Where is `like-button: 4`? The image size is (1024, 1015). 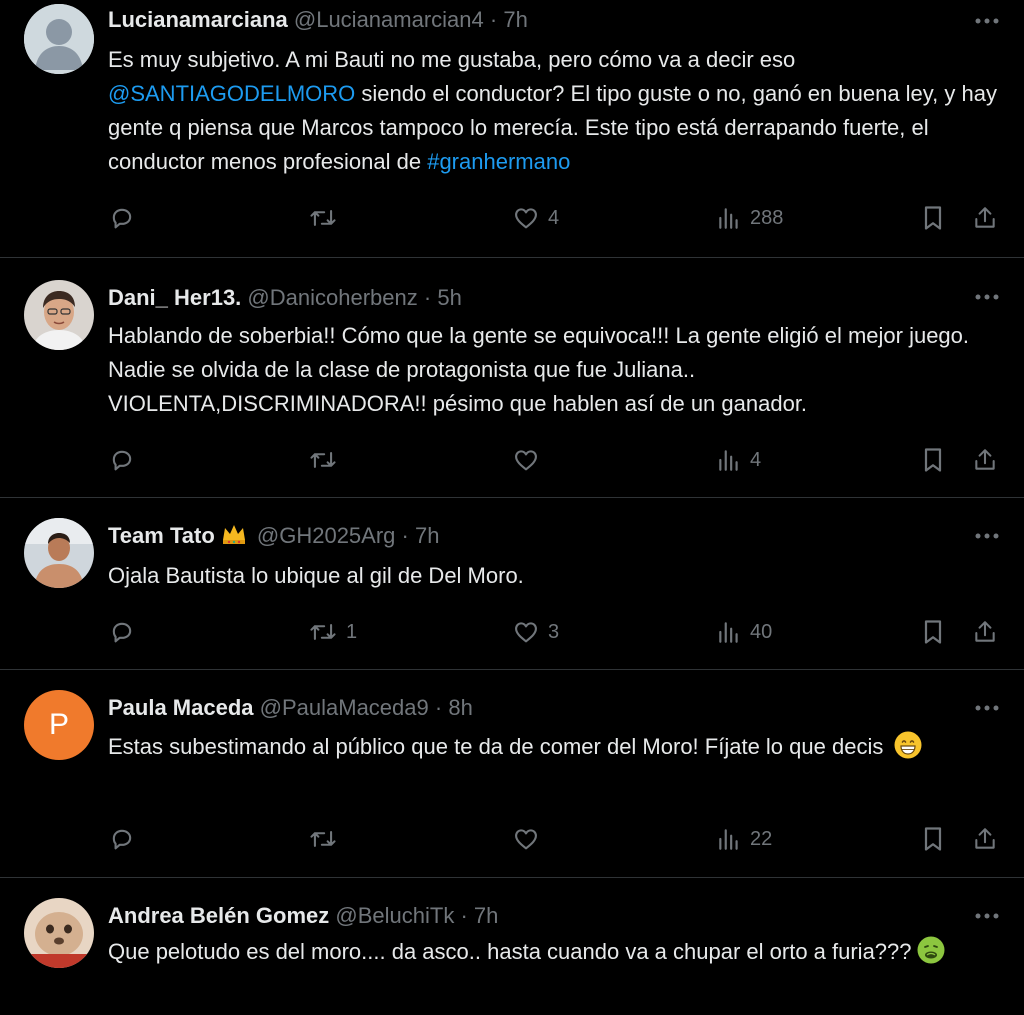
like-button: 4 is located at coordinates (535, 218).